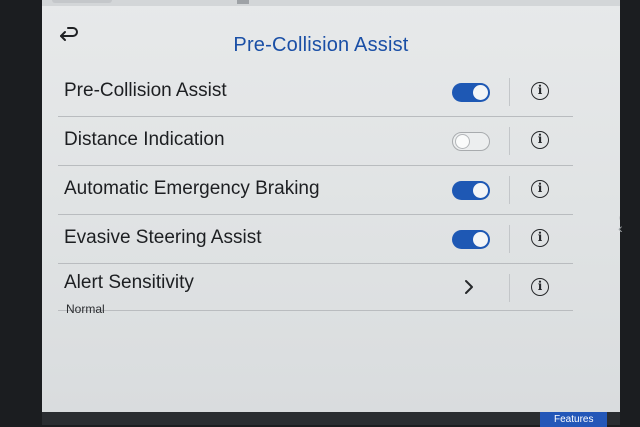 Image resolution: width=640 pixels, height=427 pixels. I want to click on setting-row-distance-indication: Distance Indication i, so click(315, 141).